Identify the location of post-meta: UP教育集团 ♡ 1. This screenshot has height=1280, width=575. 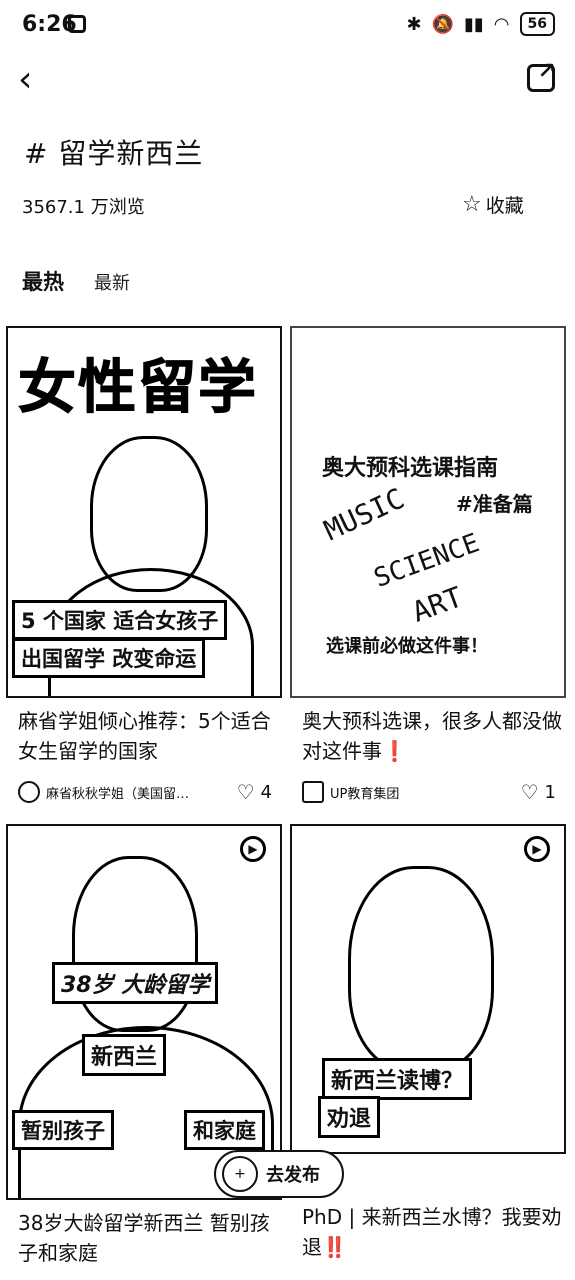
(428, 792).